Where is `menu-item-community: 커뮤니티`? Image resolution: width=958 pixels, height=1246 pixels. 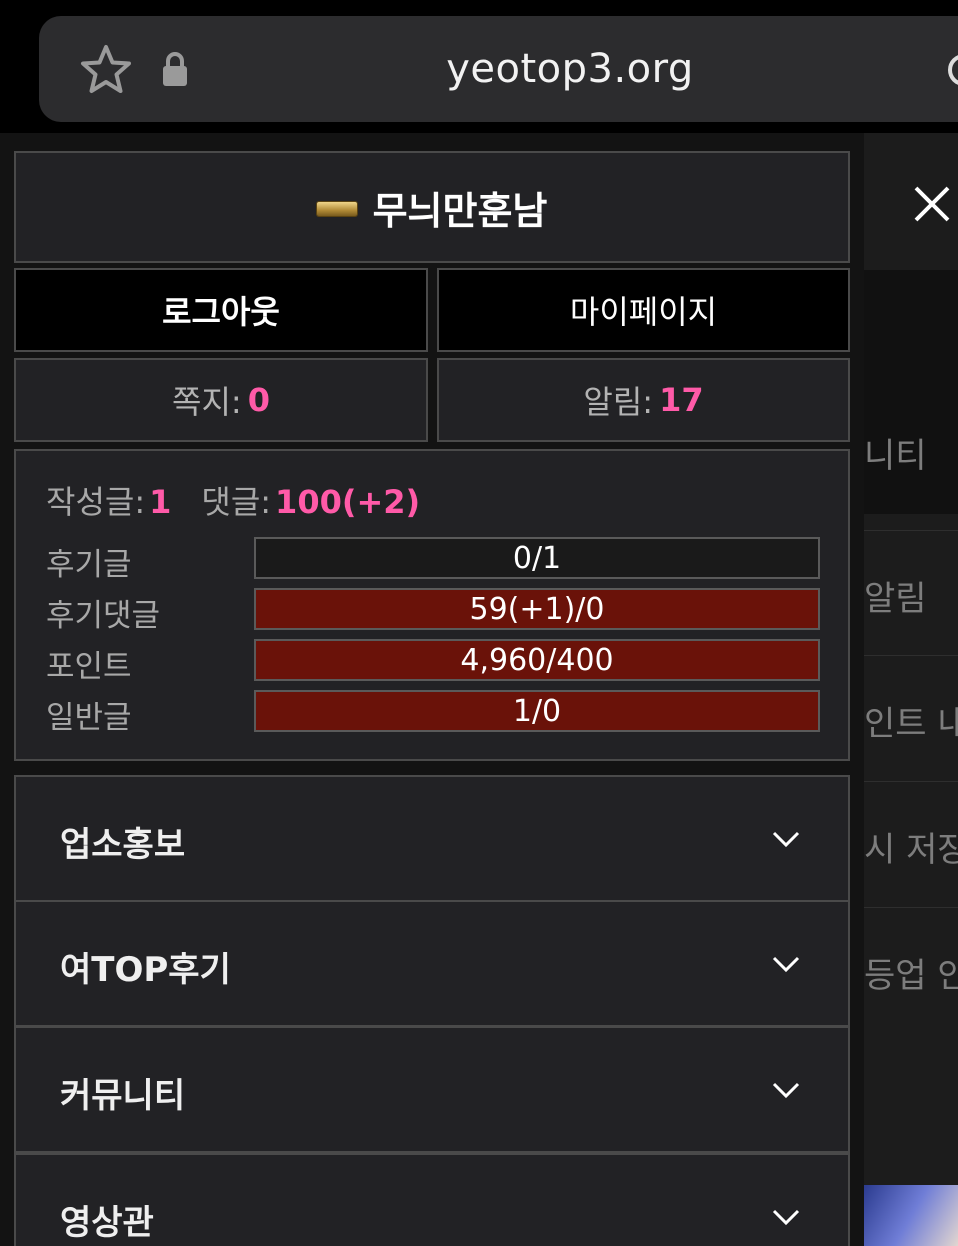 menu-item-community: 커뮤니티 is located at coordinates (432, 1089).